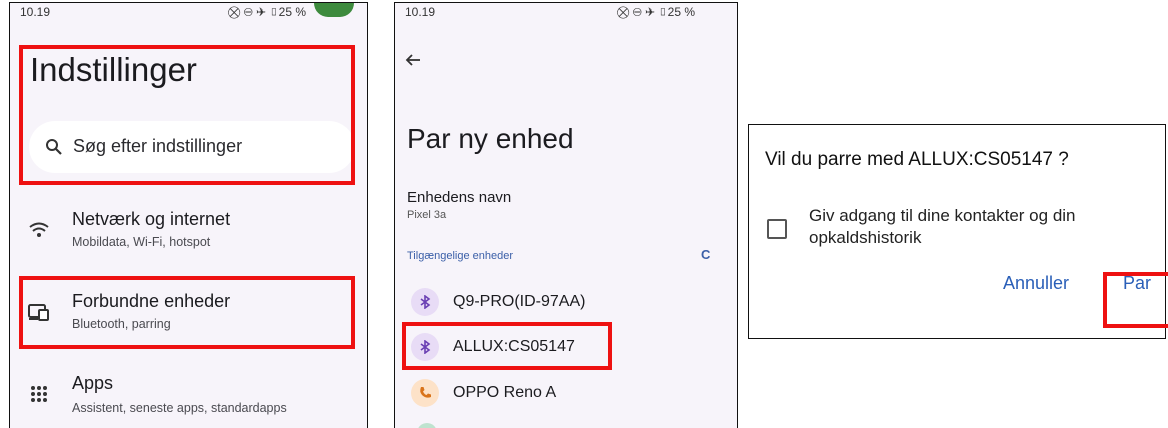 This screenshot has height=428, width=1168. What do you see at coordinates (507, 346) in the screenshot?
I see `highlight-allux-device` at bounding box center [507, 346].